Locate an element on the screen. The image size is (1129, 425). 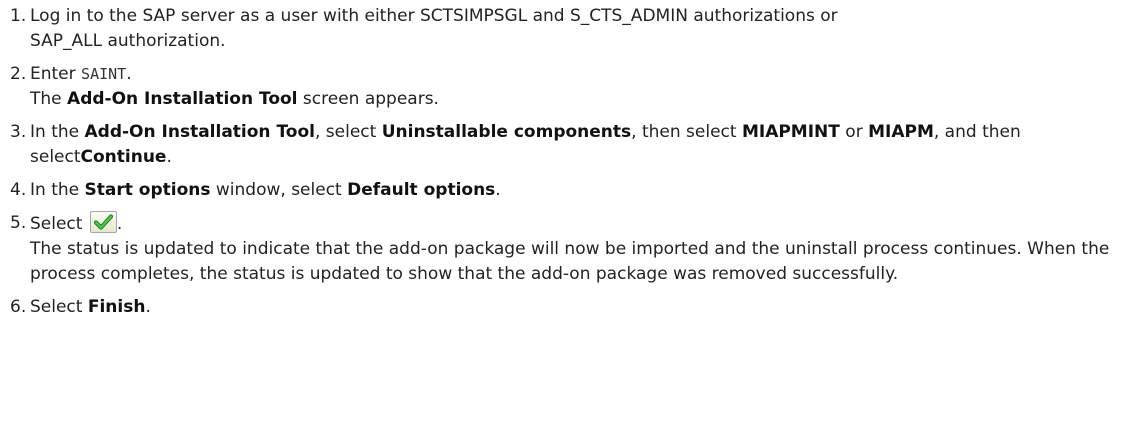
step-text: The is located at coordinates (49, 99).